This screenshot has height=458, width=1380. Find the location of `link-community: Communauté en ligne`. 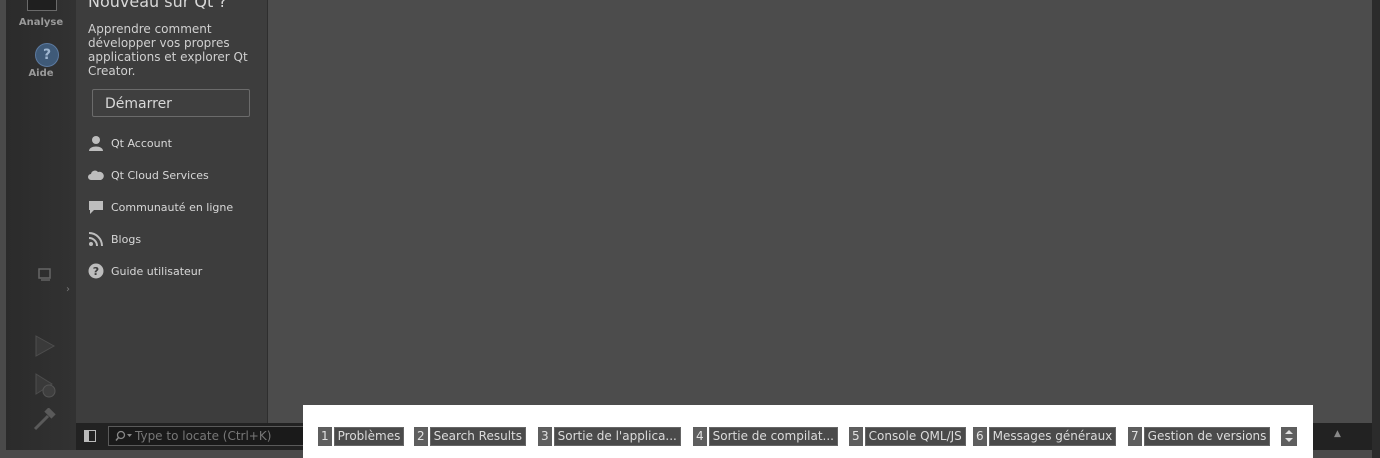

link-community: Communauté en ligne is located at coordinates (160, 207).